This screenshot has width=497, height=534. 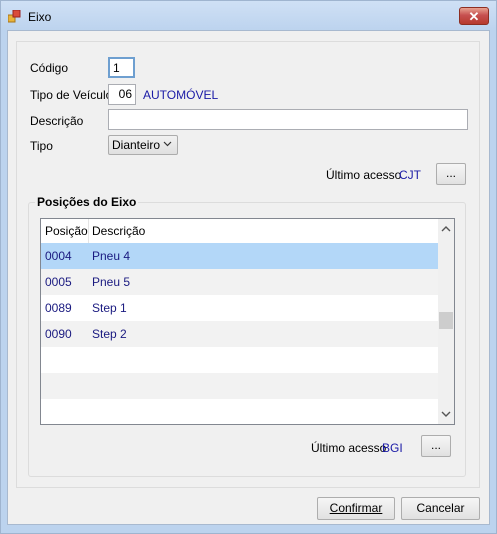 I want to click on app-icon, so click(x=14, y=16).